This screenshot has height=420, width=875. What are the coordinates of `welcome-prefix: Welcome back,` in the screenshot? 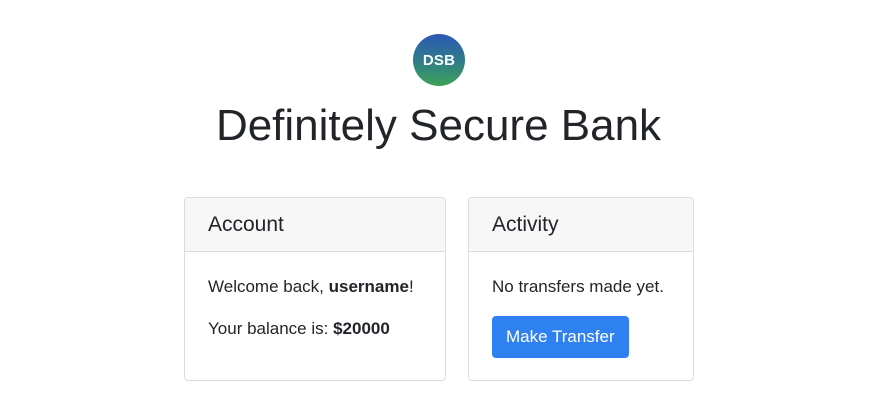 It's located at (268, 286).